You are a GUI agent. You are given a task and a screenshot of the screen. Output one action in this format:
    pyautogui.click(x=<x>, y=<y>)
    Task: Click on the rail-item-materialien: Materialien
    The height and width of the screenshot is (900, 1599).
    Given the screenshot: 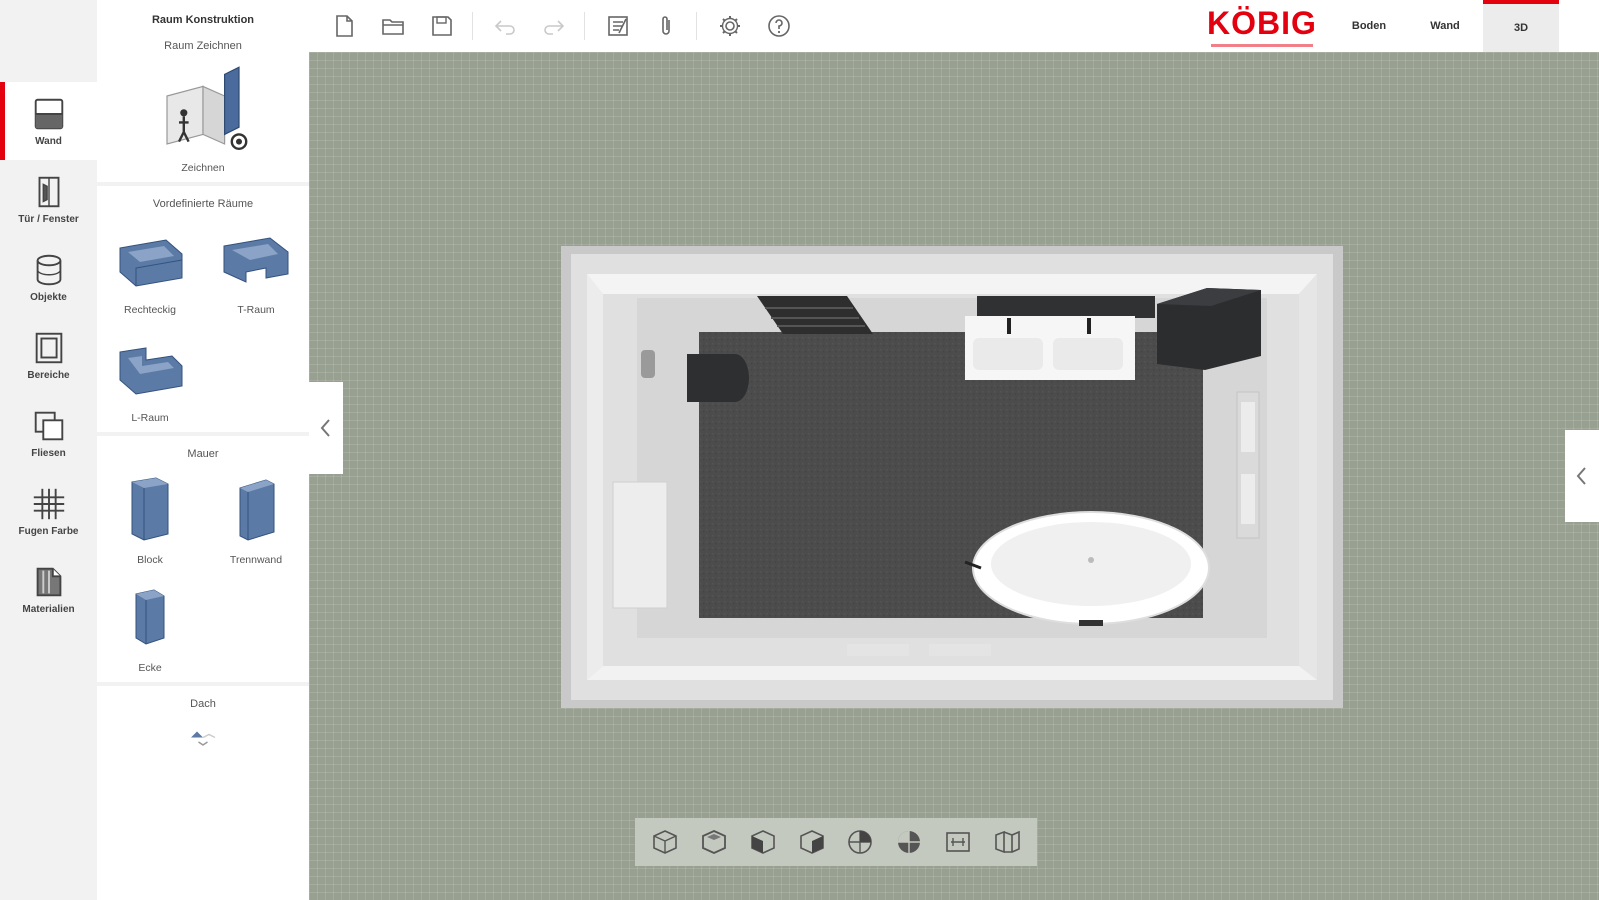 What is the action you would take?
    pyautogui.click(x=48, y=589)
    